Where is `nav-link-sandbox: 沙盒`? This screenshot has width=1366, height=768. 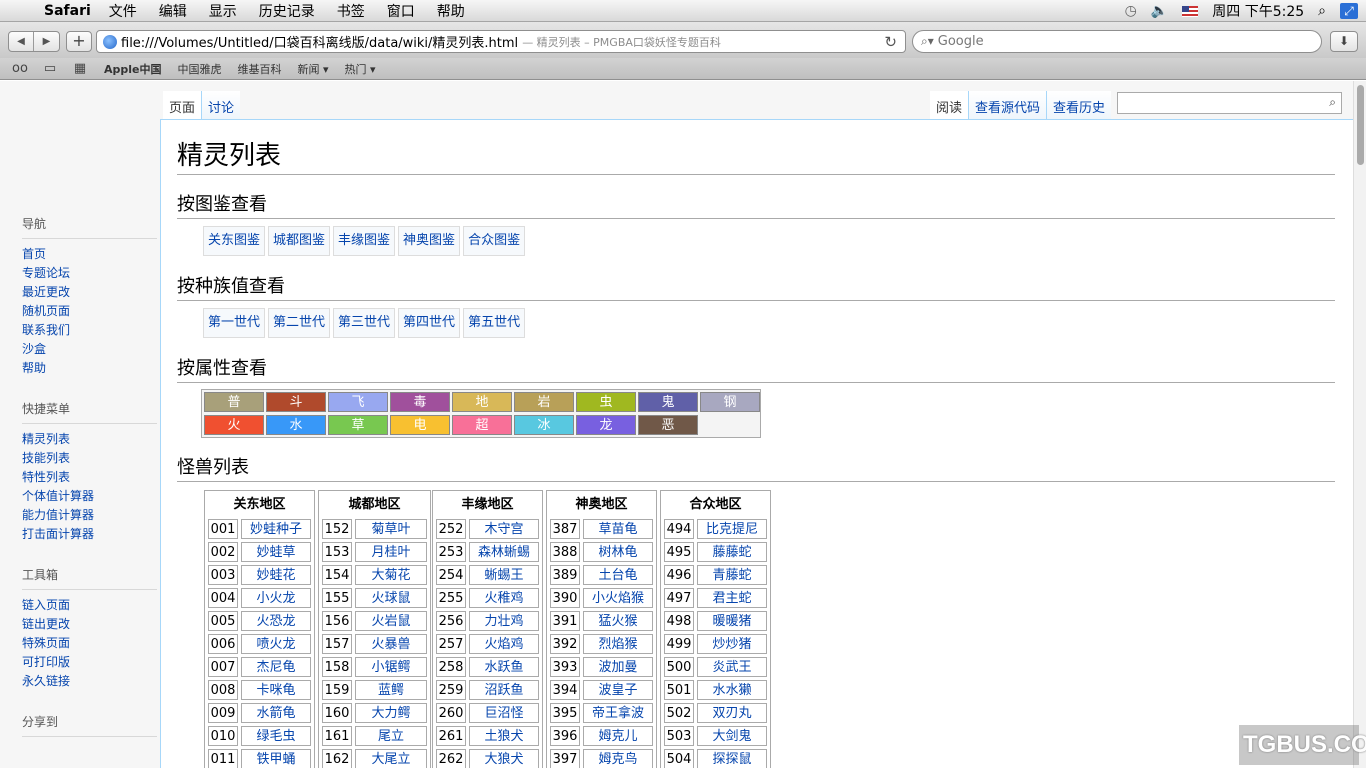
nav-link-sandbox: 沙盒 is located at coordinates (89, 349).